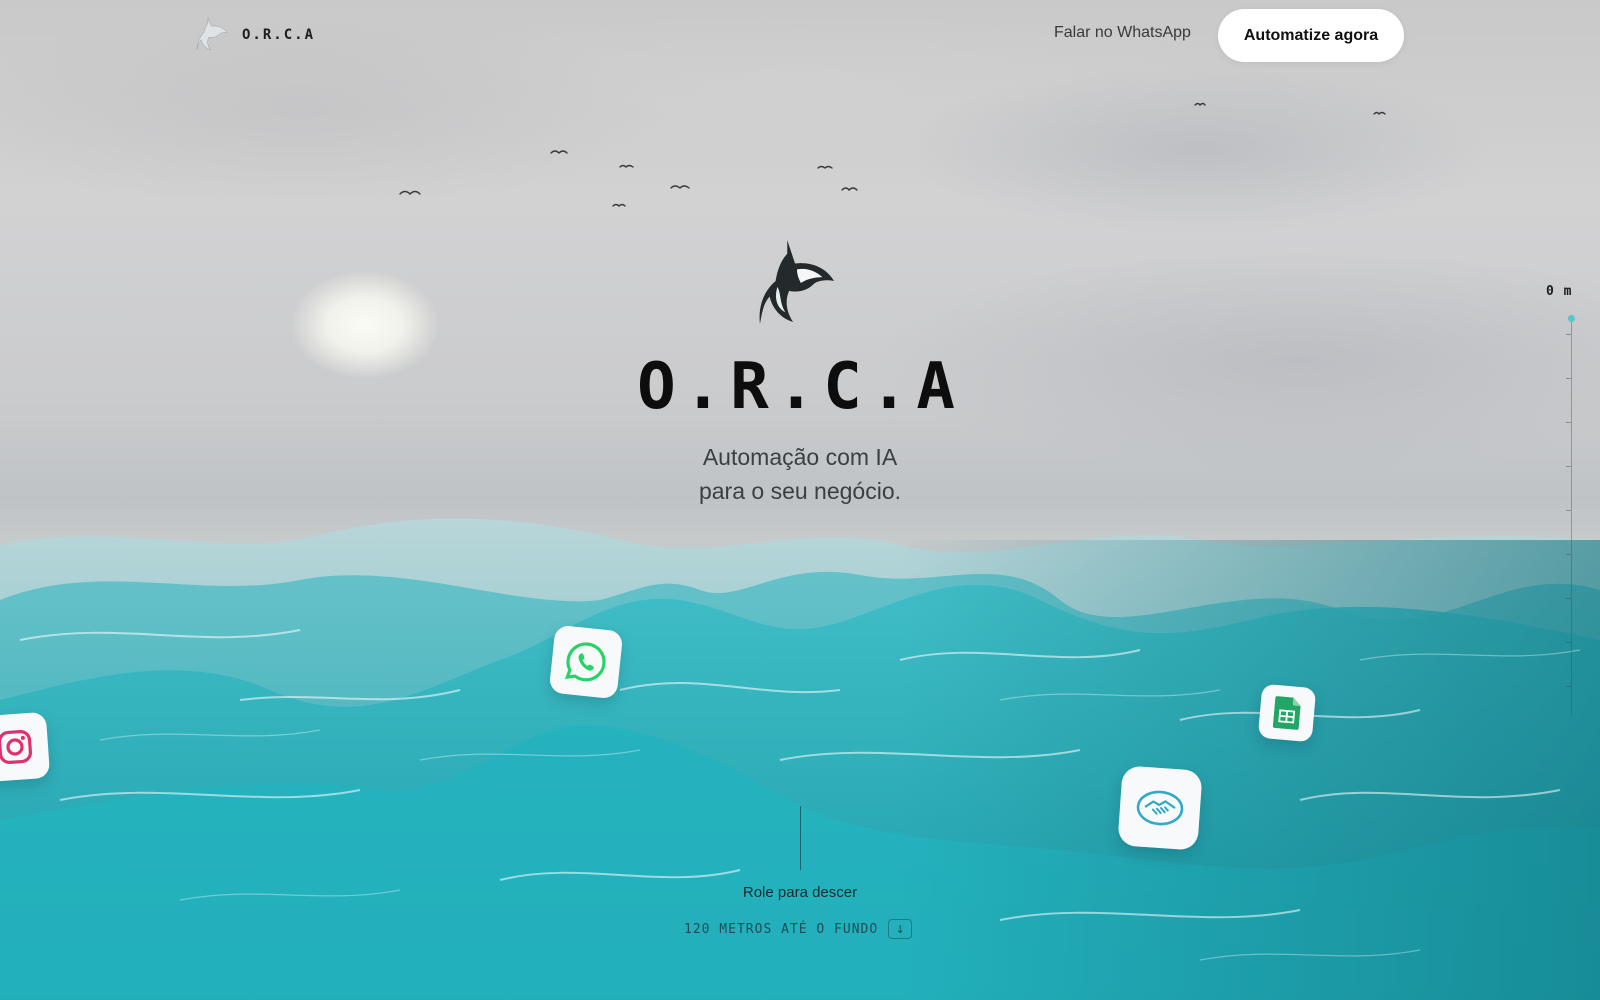 The height and width of the screenshot is (1000, 1600). I want to click on nav-logo: O.R.C.A, so click(255, 35).